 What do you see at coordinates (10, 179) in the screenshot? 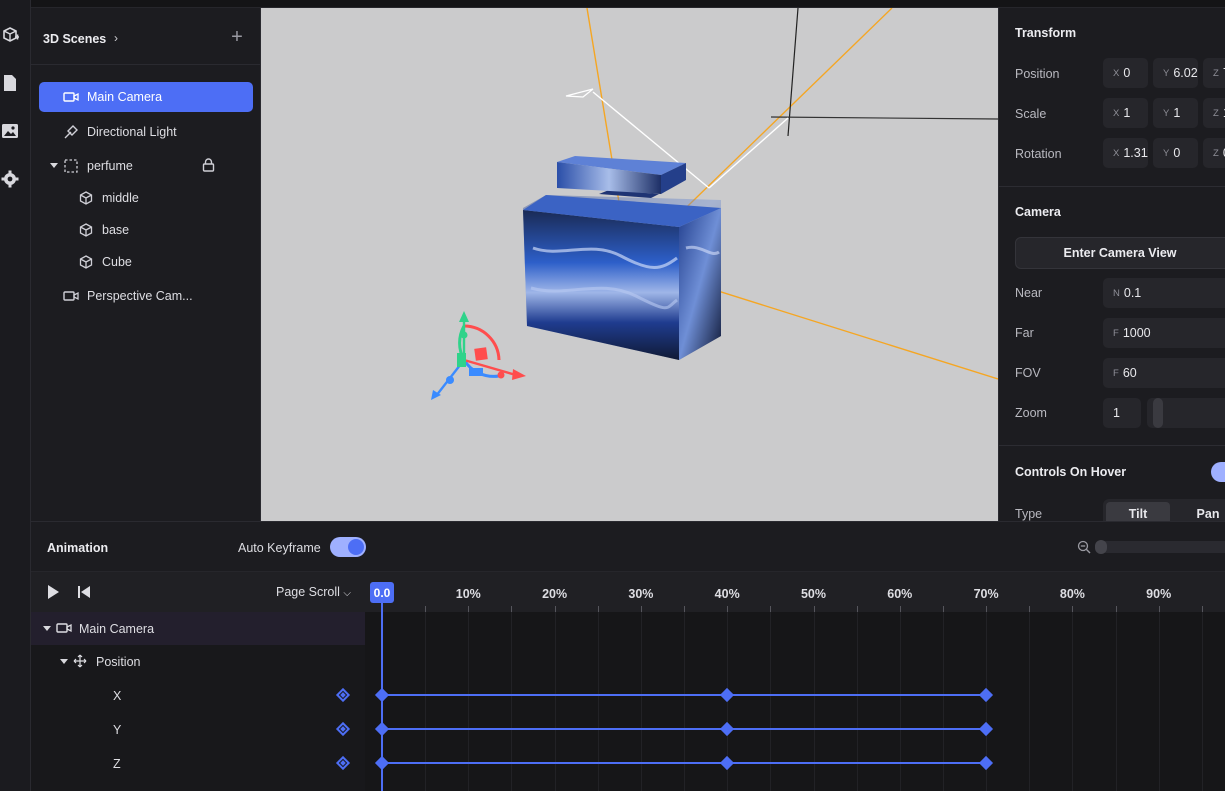
I see `gear-icon` at bounding box center [10, 179].